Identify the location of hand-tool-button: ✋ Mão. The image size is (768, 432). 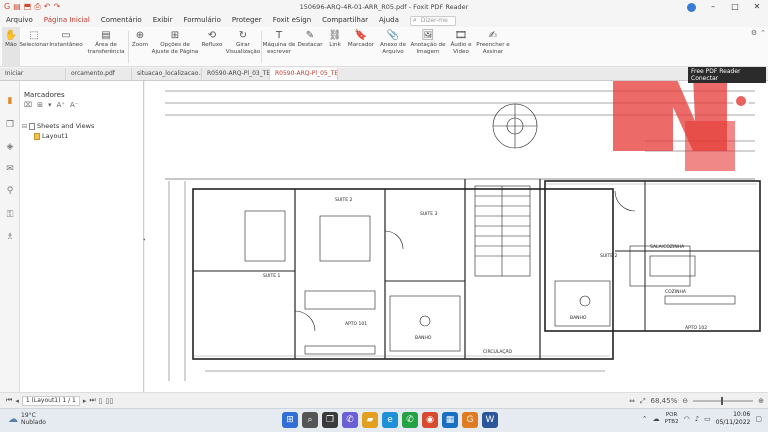
(11, 47).